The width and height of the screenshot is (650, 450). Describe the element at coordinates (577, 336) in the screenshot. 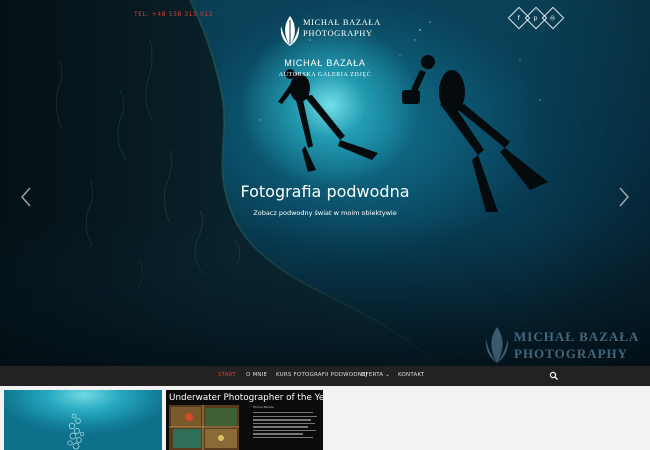

I see `watermark-name: MICHAŁ BAZAŁA` at that location.